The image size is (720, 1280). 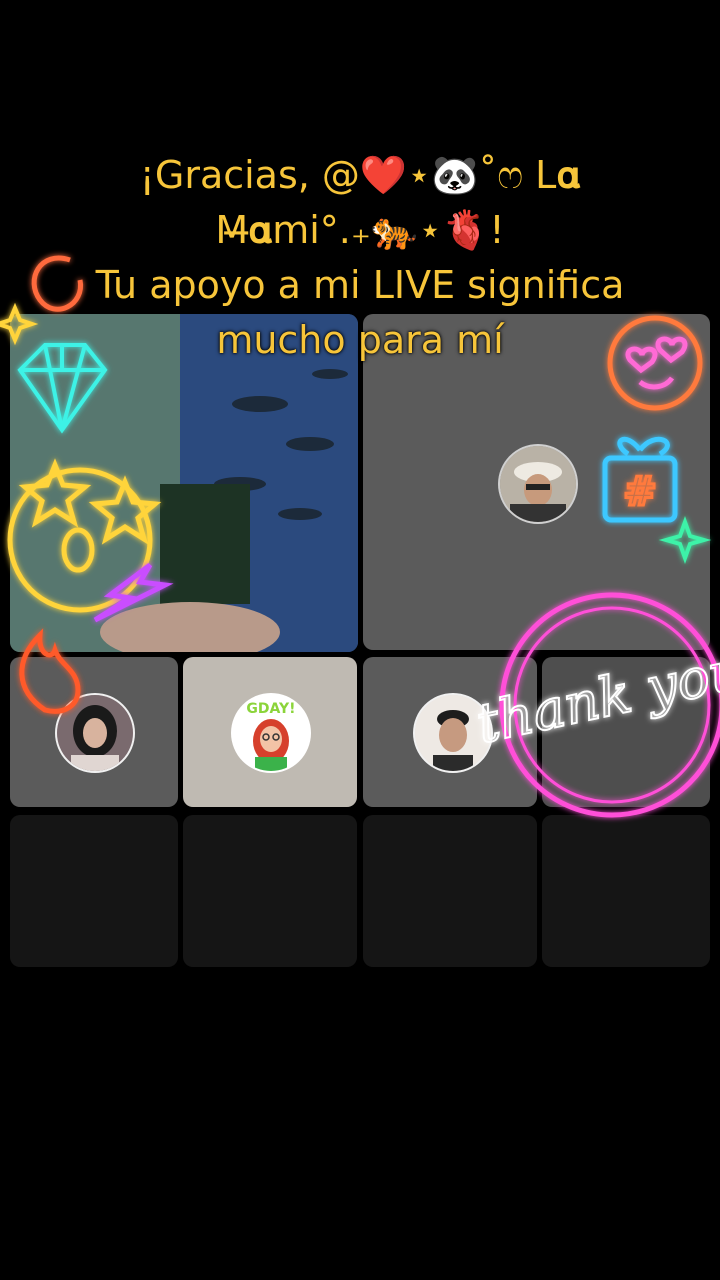 What do you see at coordinates (50, 671) in the screenshot?
I see `fire-icon` at bounding box center [50, 671].